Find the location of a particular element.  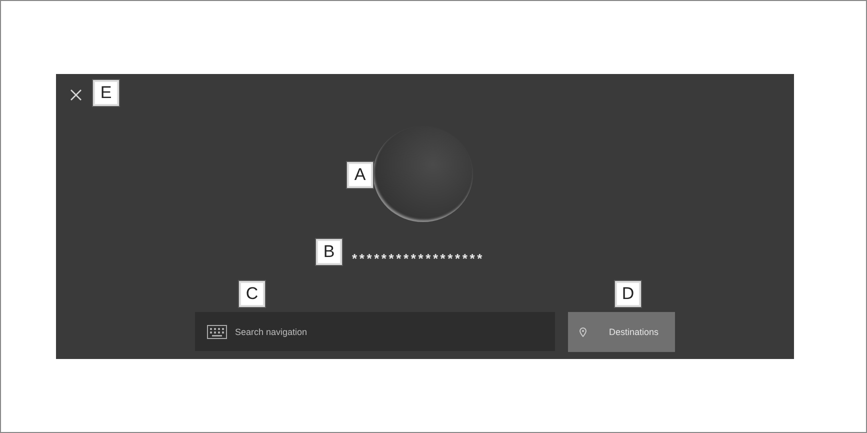

search-field: Search navigation is located at coordinates (375, 331).